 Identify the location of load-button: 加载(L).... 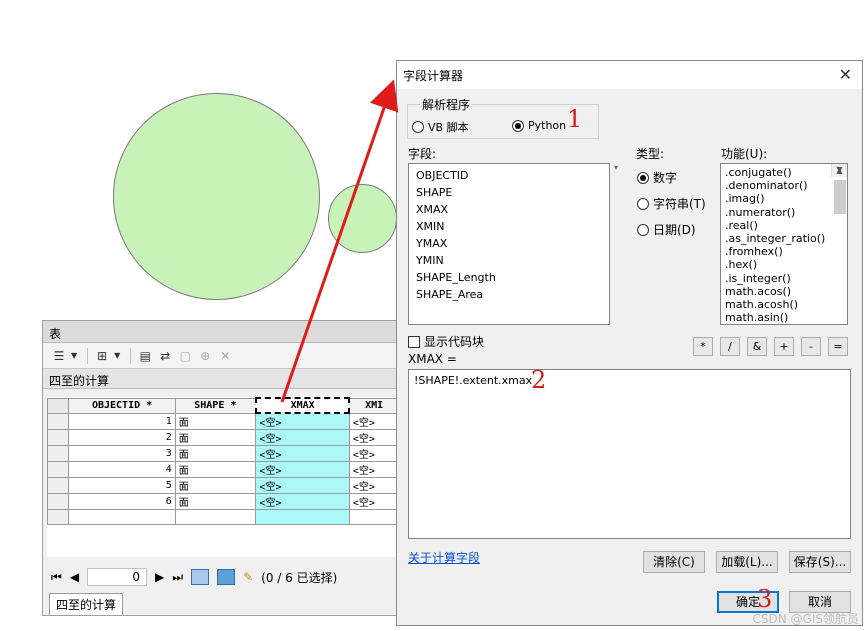
(747, 562).